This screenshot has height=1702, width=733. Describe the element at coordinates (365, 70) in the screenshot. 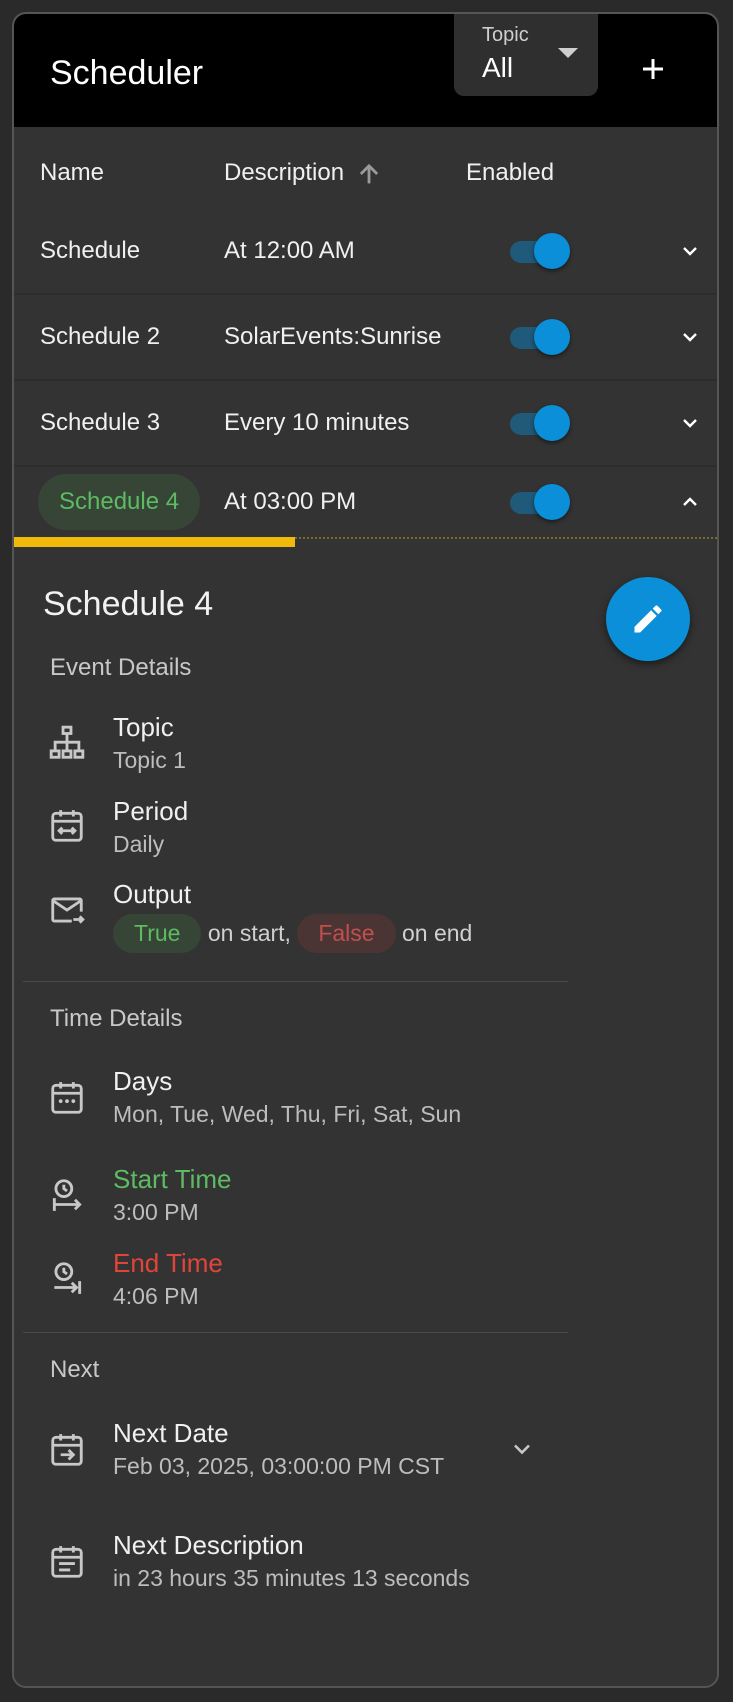

I see `app-header: Scheduler Topic All` at that location.